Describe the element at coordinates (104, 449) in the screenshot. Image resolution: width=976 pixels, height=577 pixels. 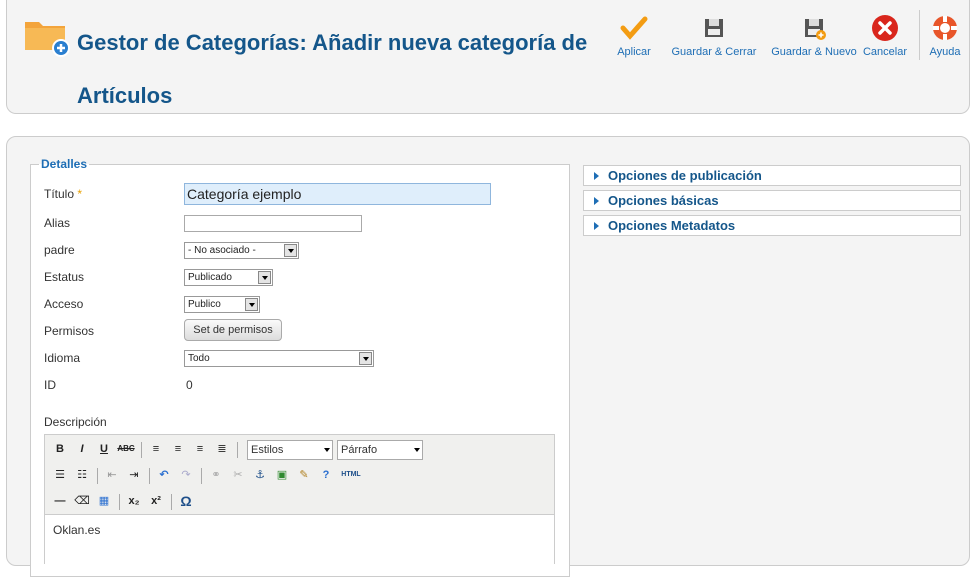
I see `underline-icon: U` at that location.